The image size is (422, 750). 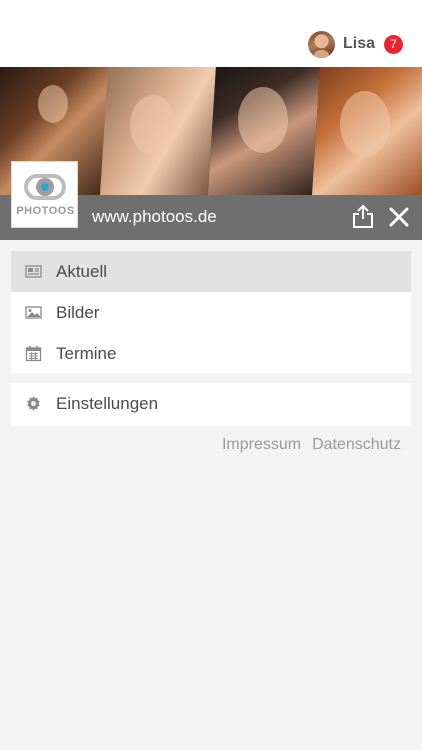 What do you see at coordinates (33, 271) in the screenshot?
I see `newspaper-icon` at bounding box center [33, 271].